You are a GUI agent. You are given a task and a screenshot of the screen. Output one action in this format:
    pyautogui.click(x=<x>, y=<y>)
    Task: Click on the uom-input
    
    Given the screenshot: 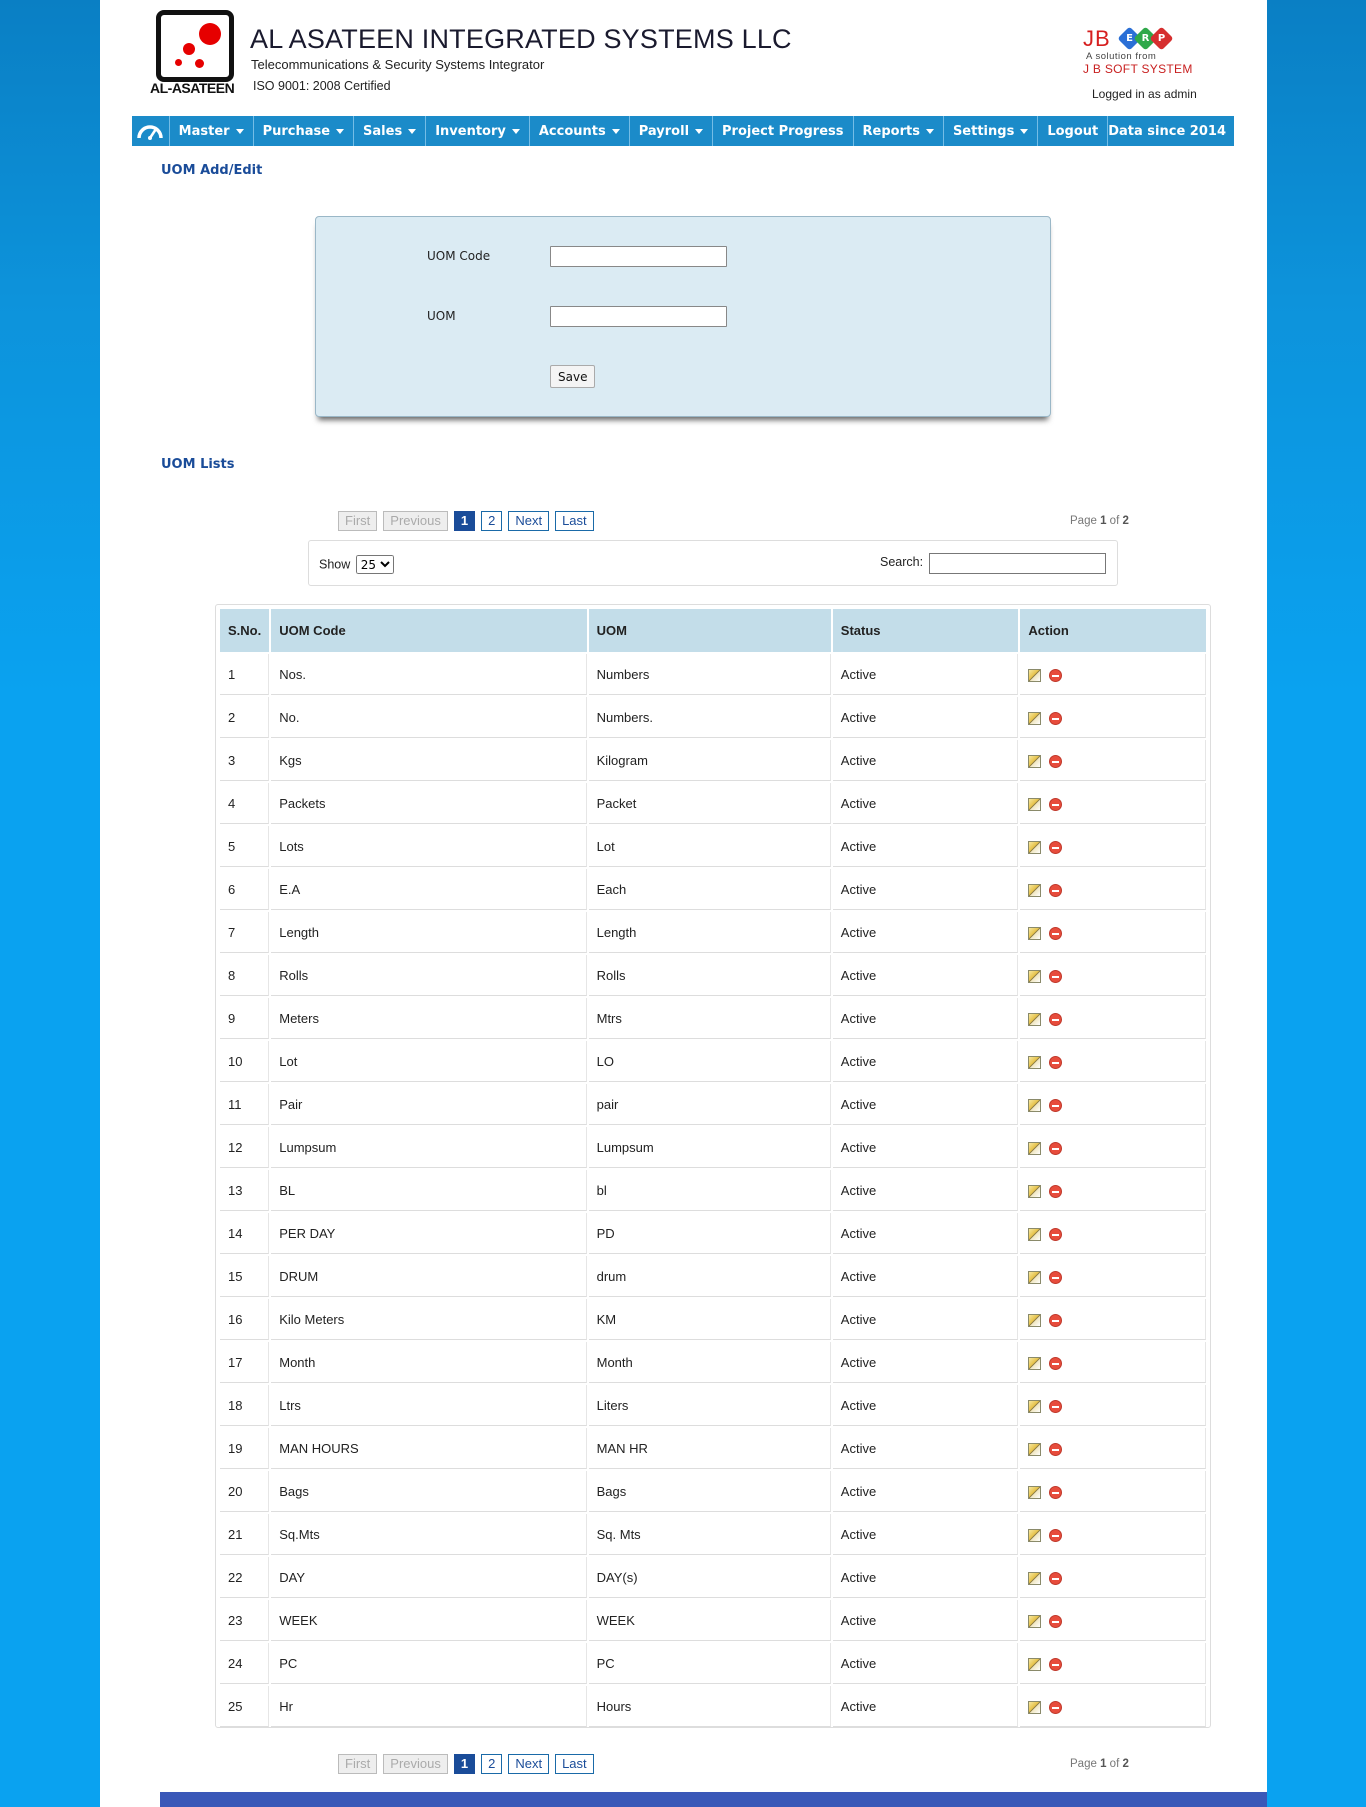 What is the action you would take?
    pyautogui.click(x=638, y=316)
    